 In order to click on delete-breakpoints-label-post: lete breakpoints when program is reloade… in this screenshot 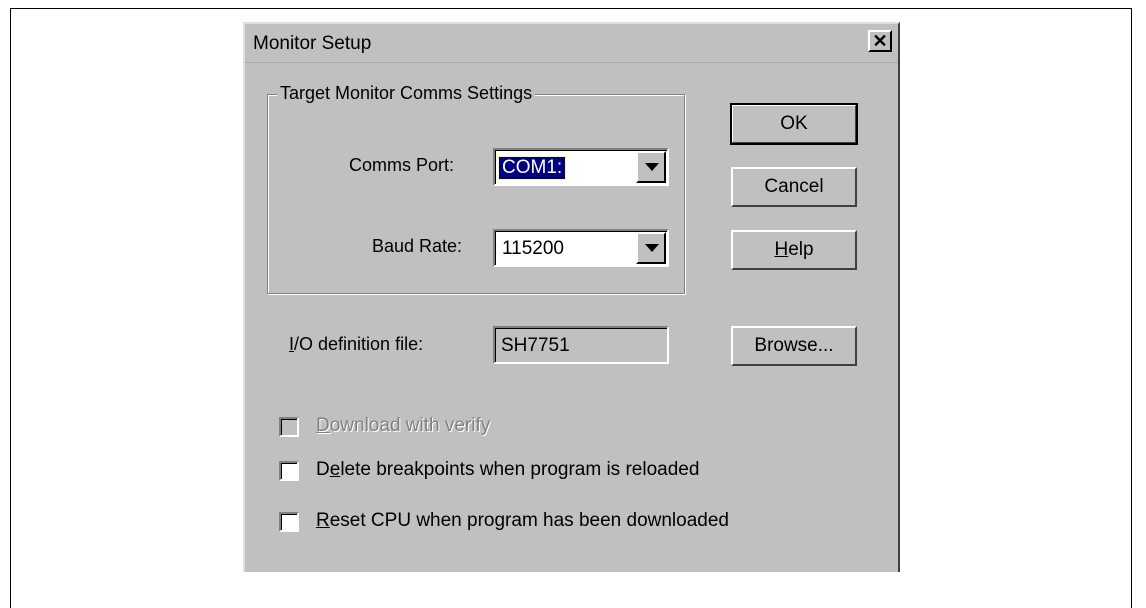, I will do `click(520, 469)`.